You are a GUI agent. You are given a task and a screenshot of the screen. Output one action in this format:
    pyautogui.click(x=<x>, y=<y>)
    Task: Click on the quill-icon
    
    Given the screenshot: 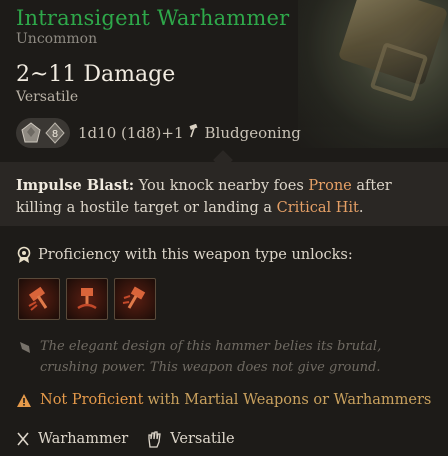 What is the action you would take?
    pyautogui.click(x=25, y=347)
    